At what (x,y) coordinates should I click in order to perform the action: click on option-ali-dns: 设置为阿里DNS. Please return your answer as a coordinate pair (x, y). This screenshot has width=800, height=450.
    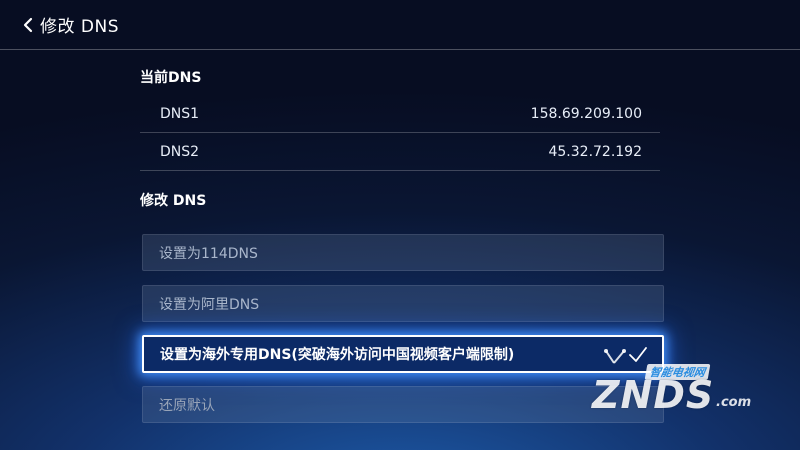
    Looking at the image, I should click on (403, 303).